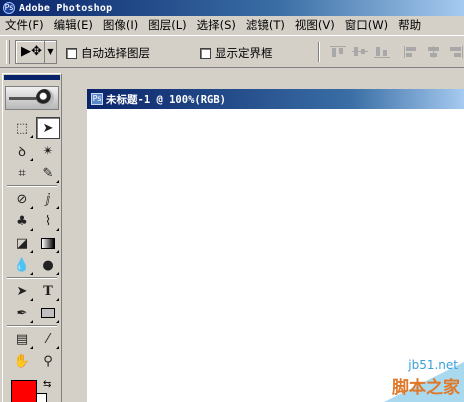  Describe the element at coordinates (71, 53) in the screenshot. I see `auto-select-layer-checkbox` at that location.